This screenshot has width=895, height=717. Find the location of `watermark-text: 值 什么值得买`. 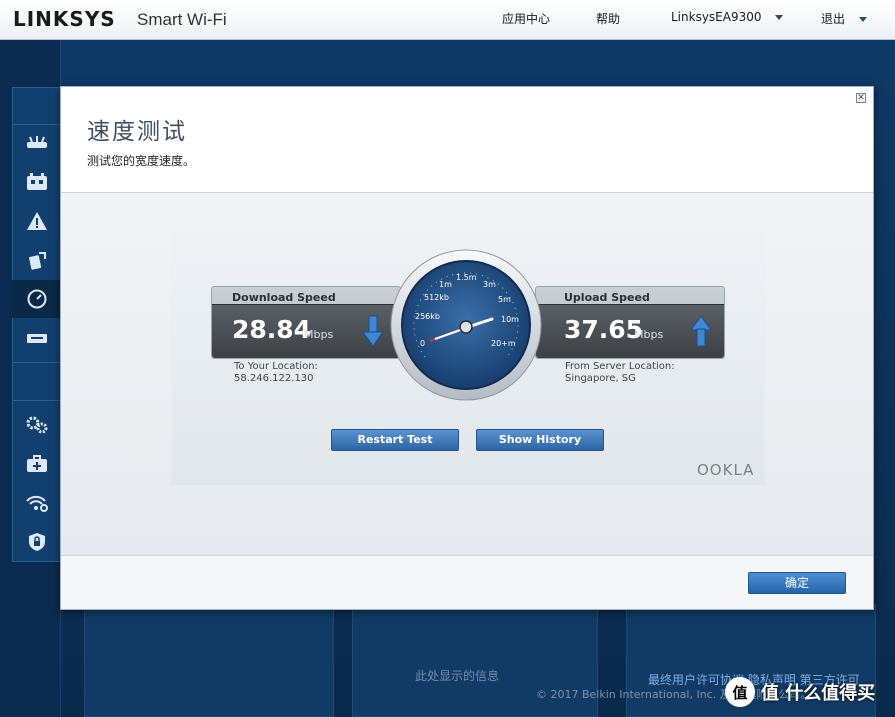

watermark-text: 值 什么值得买 is located at coordinates (818, 693).